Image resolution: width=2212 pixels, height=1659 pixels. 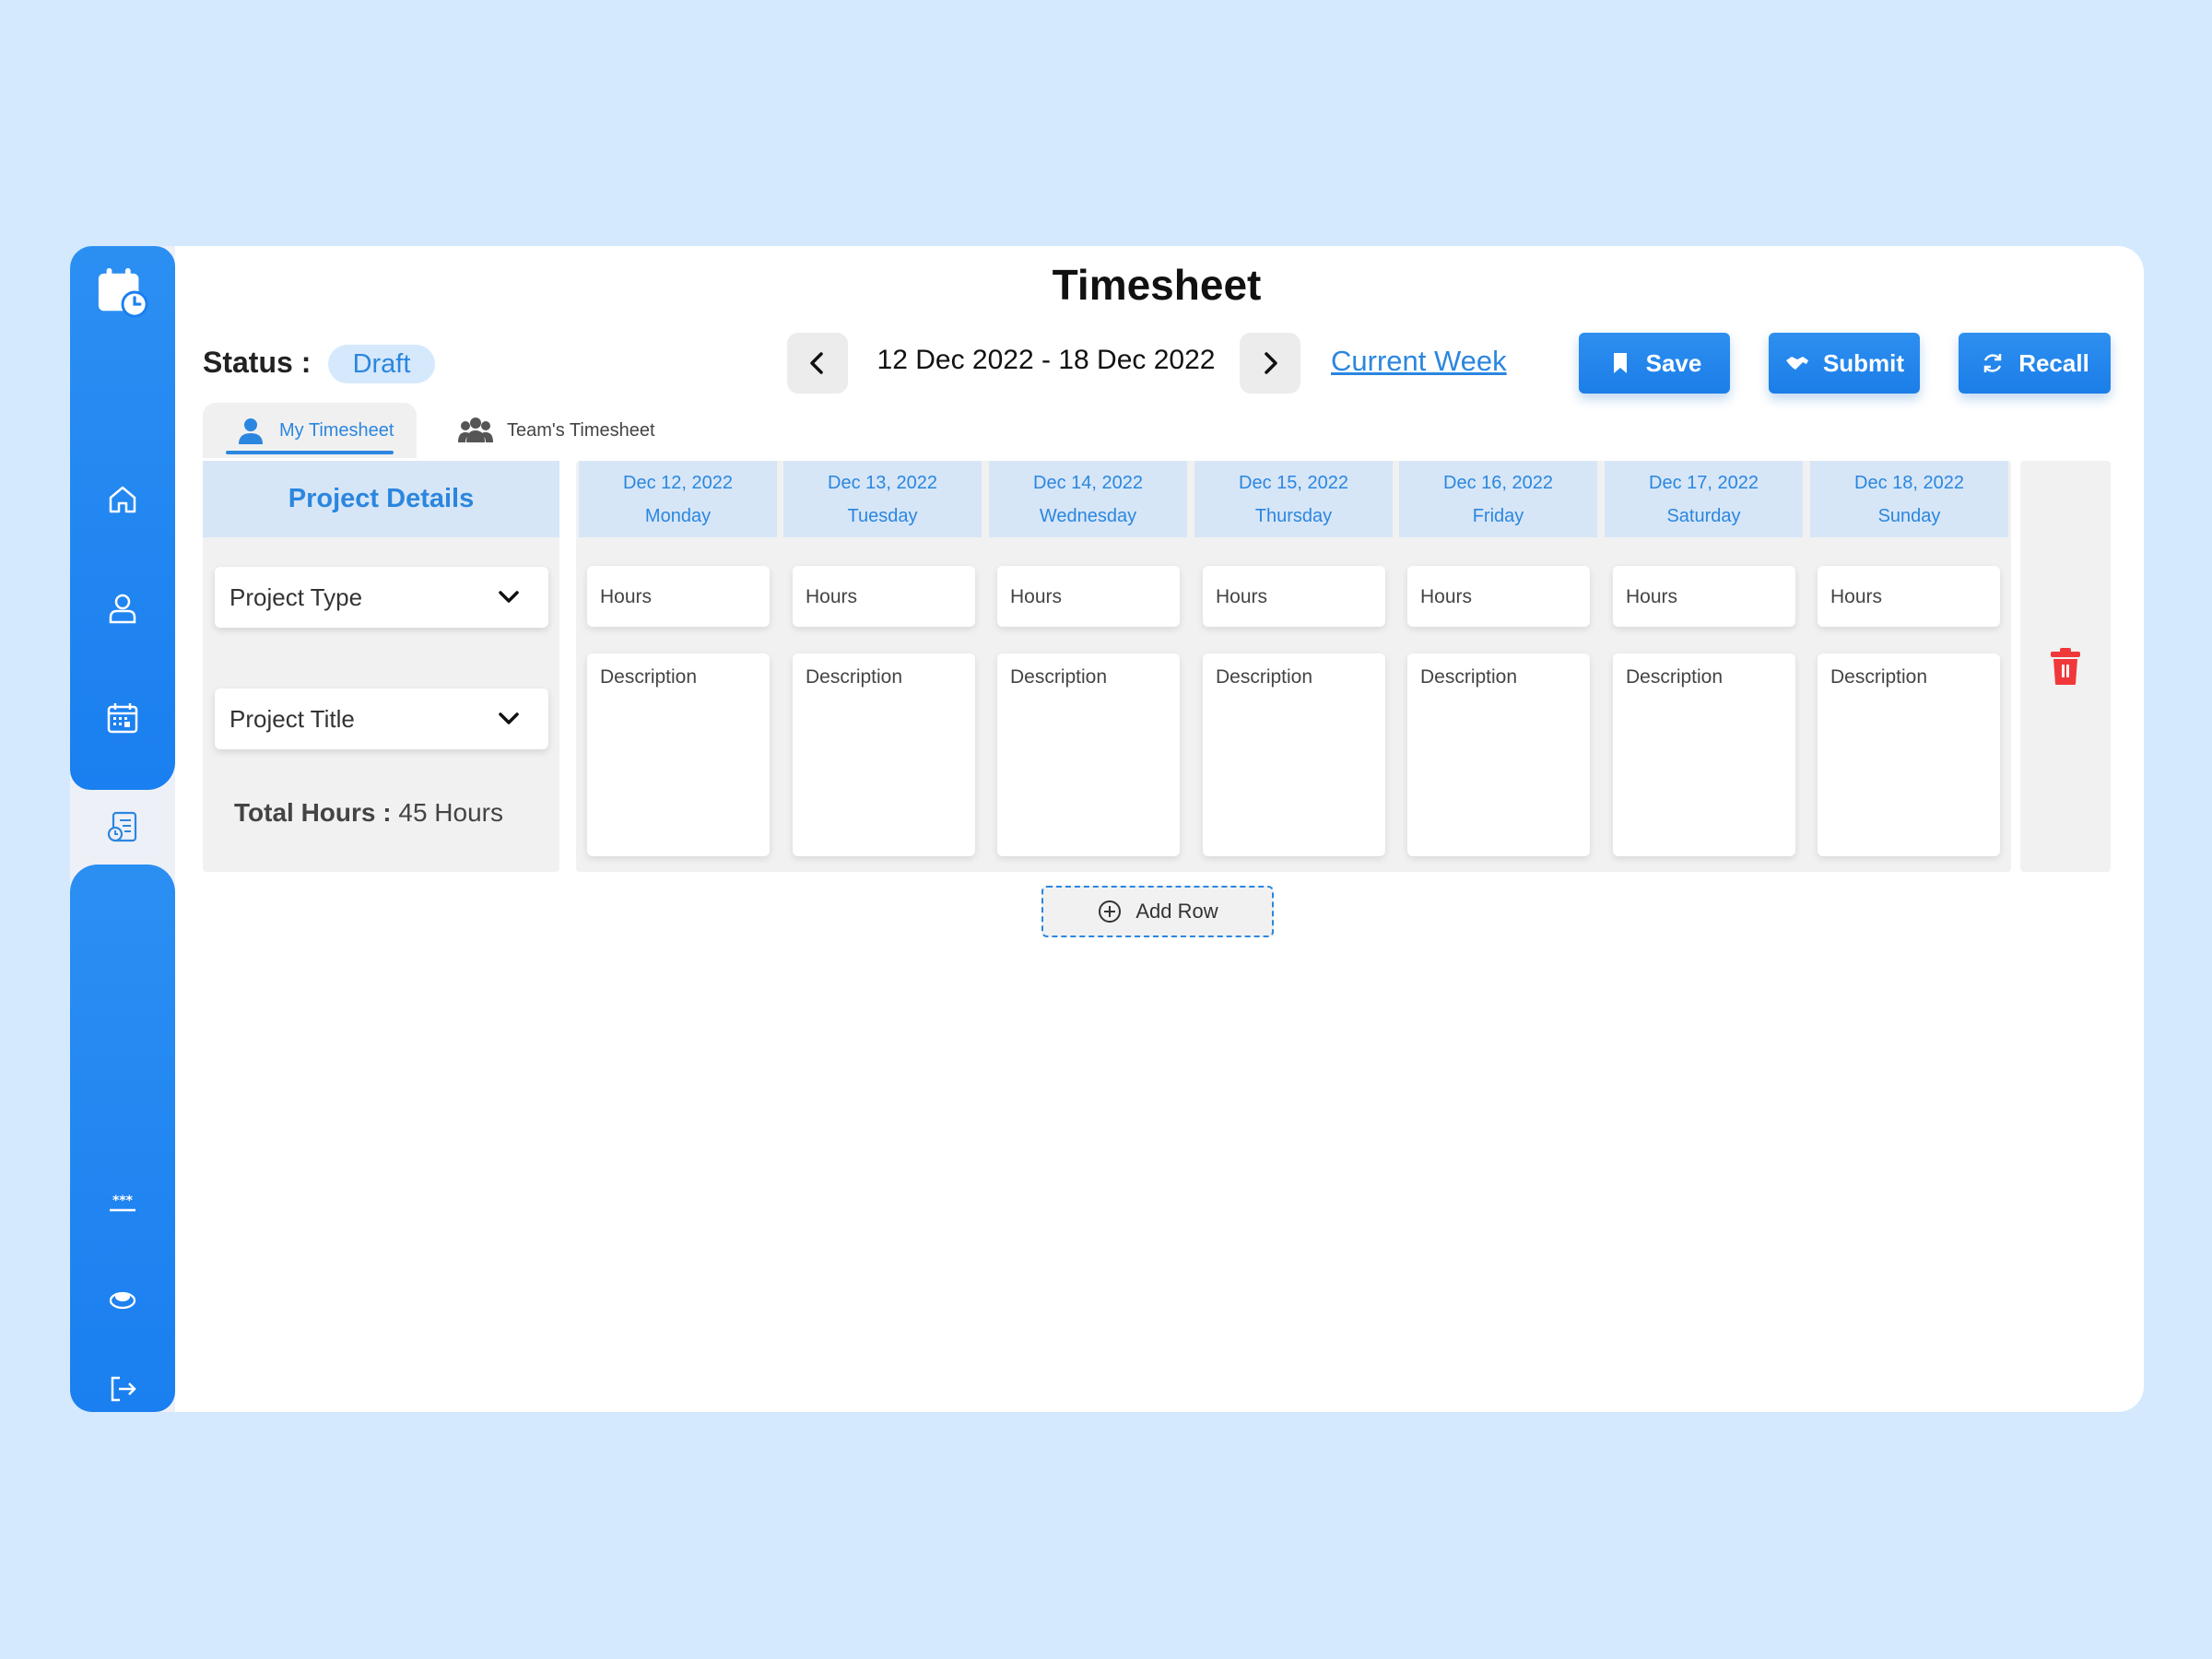 What do you see at coordinates (1046, 360) in the screenshot?
I see `date-range: 12 Dec 2022 - 18 Dec 2022` at bounding box center [1046, 360].